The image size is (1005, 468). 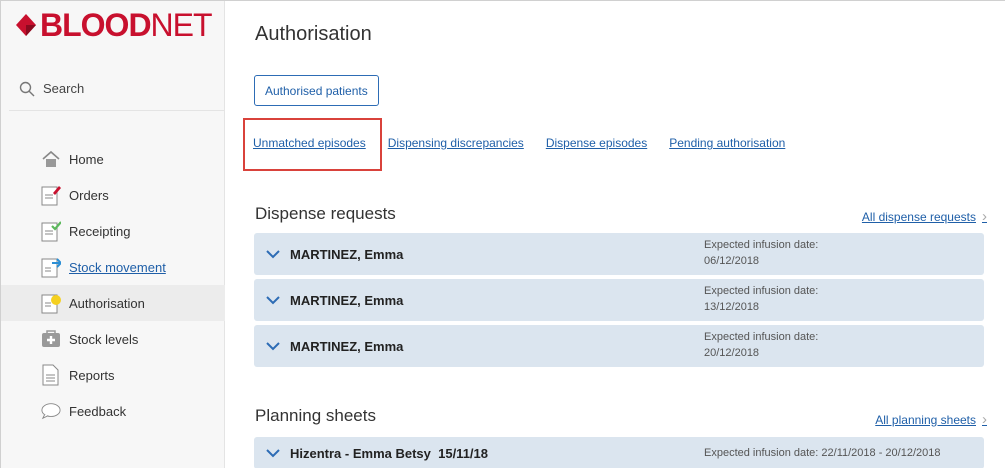 I want to click on infusion-date-value: 06/12/2018, so click(x=732, y=261).